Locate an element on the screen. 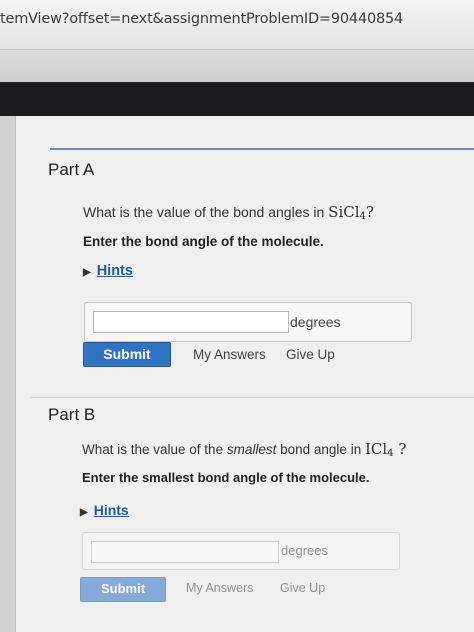  part-b-question-em: smallest is located at coordinates (251, 449).